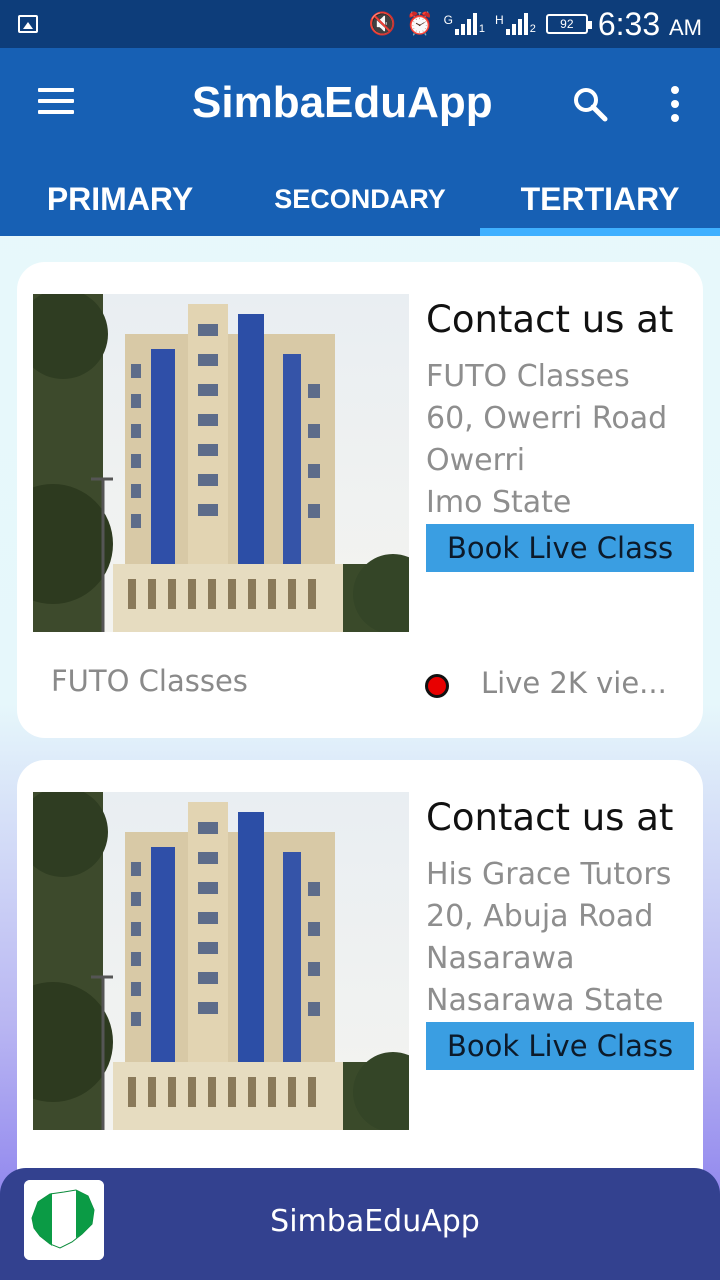  Describe the element at coordinates (500, 958) in the screenshot. I see `address-line: Nasarawa` at that location.